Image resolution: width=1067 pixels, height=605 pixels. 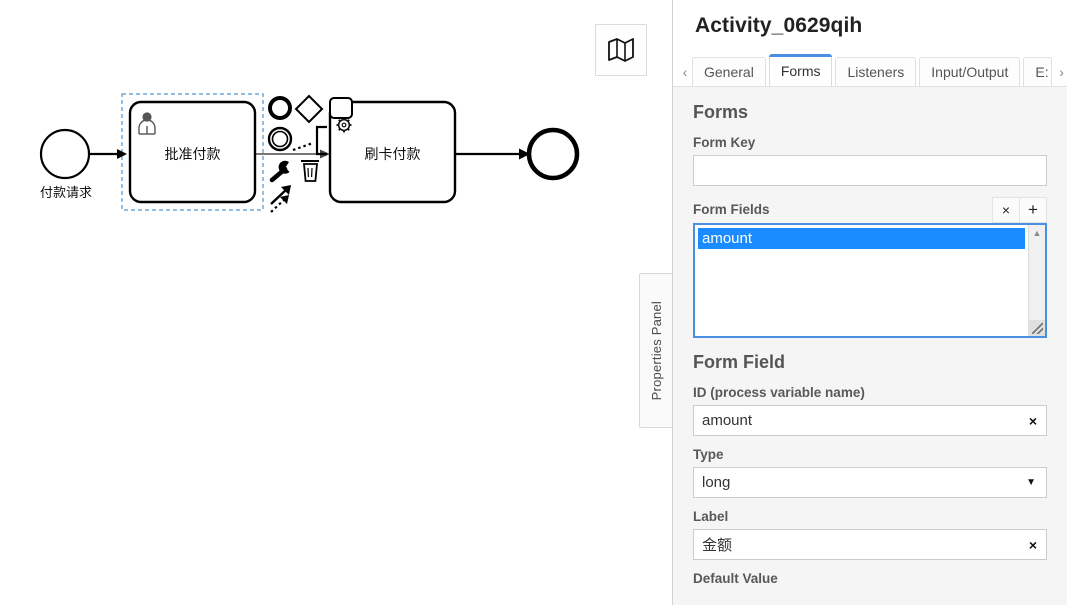 What do you see at coordinates (1031, 482) in the screenshot?
I see `chevron-down-icon: ▼` at bounding box center [1031, 482].